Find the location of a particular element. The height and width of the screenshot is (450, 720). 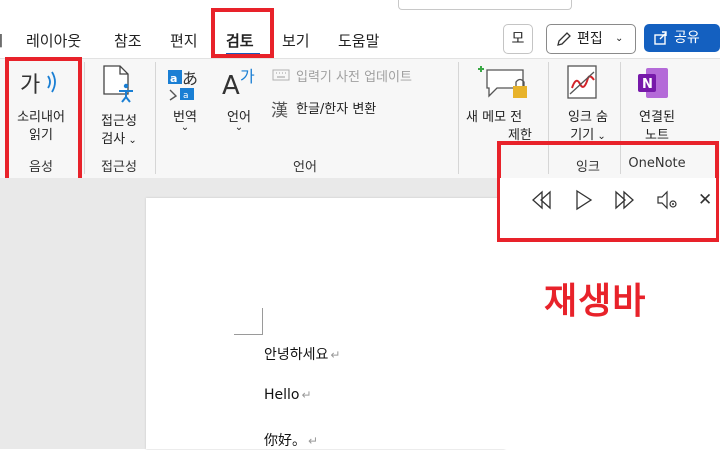

hangul-hanja-convert-button: 한글/한자 변환 is located at coordinates (336, 107).